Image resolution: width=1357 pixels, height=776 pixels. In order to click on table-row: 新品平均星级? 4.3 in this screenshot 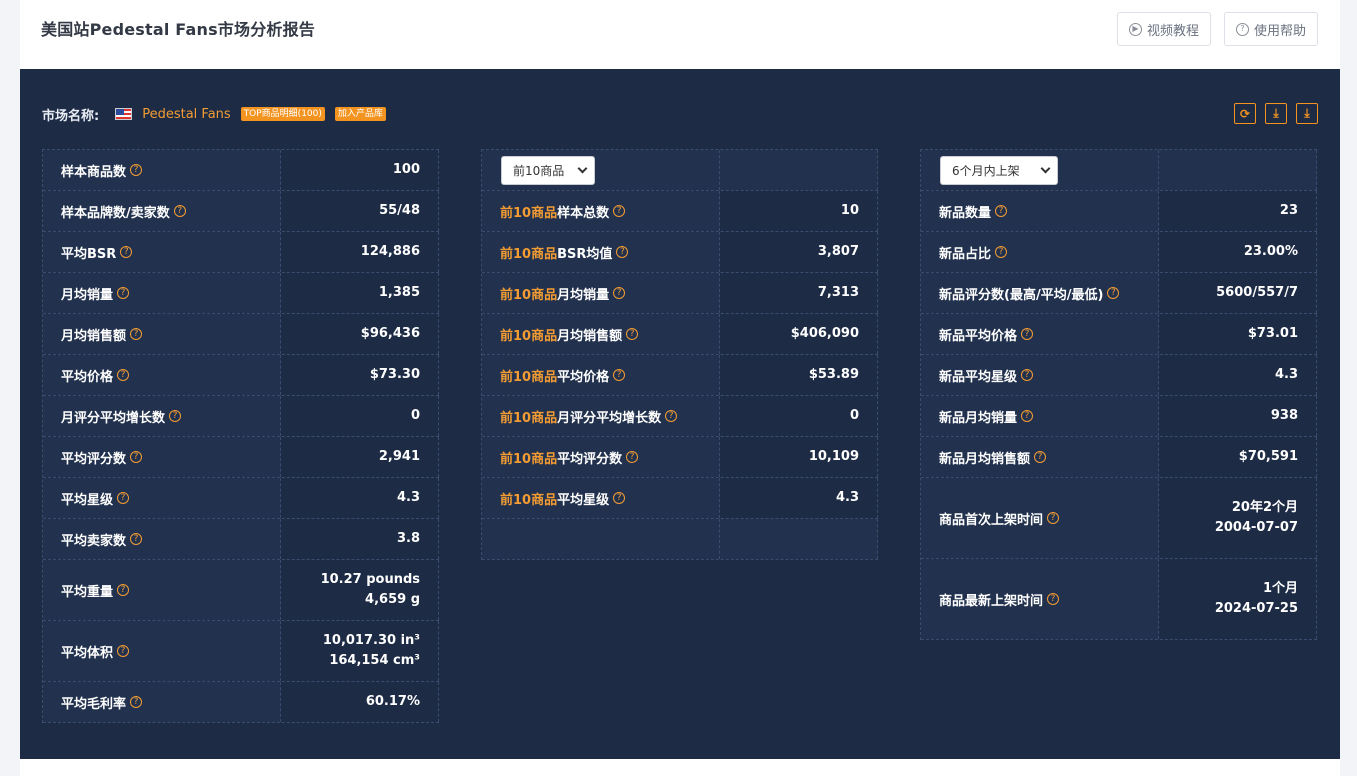, I will do `click(1119, 375)`.